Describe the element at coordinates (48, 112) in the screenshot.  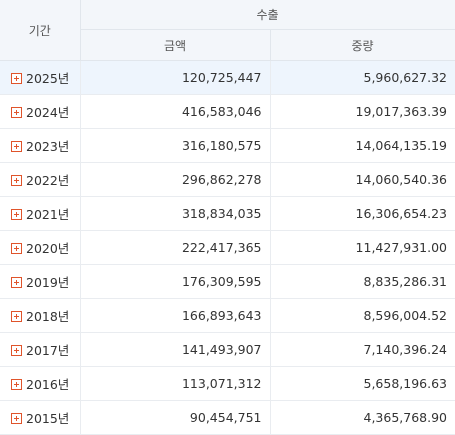
I see `period-label: 2024년` at that location.